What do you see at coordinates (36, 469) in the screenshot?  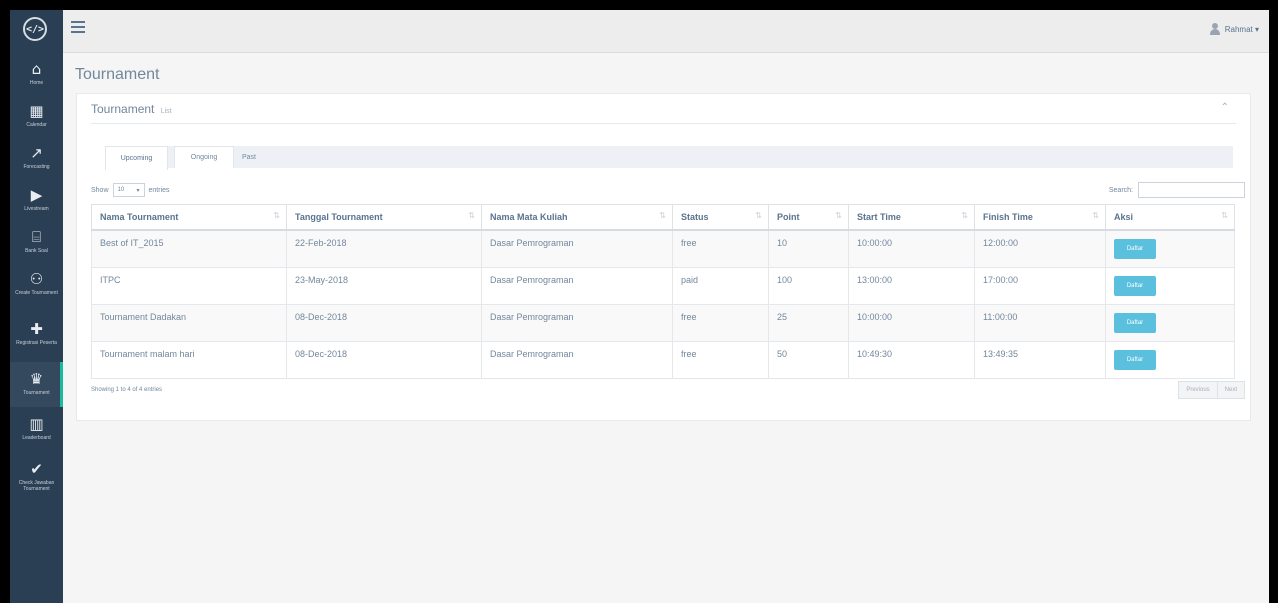 I see `check-icon: ✔` at bounding box center [36, 469].